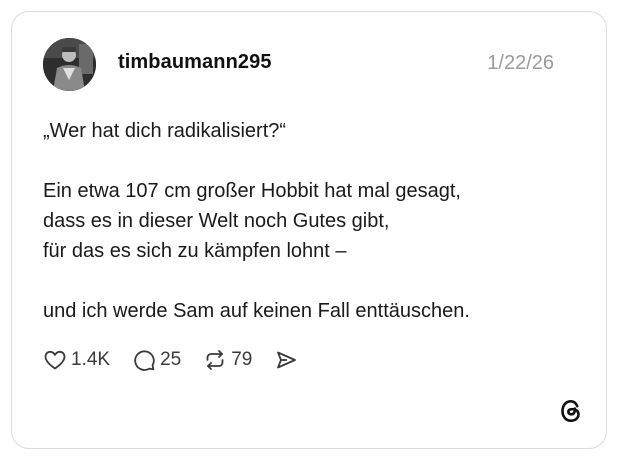  What do you see at coordinates (216, 221) in the screenshot?
I see `post-line: dass es in dieser Welt noch Gutes gibt,` at bounding box center [216, 221].